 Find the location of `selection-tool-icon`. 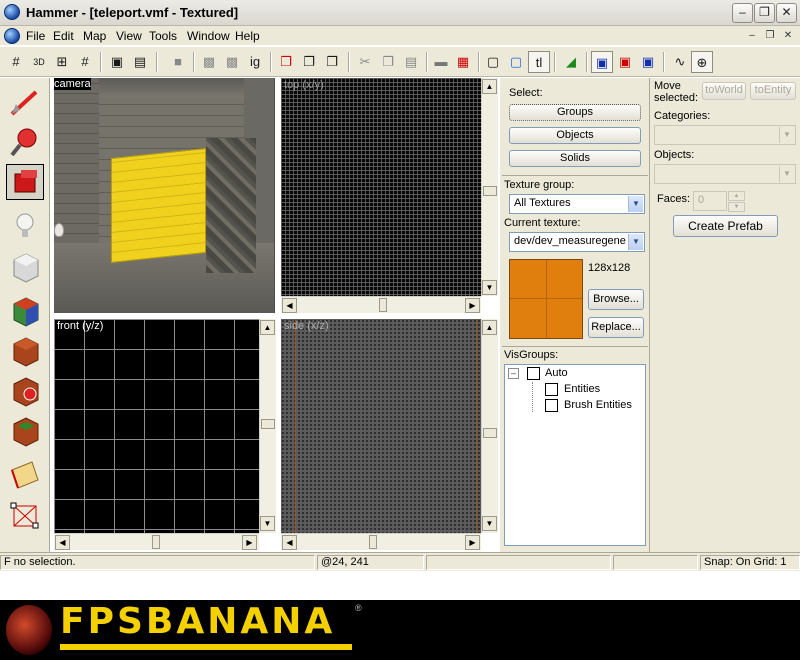

selection-tool-icon is located at coordinates (25, 102).